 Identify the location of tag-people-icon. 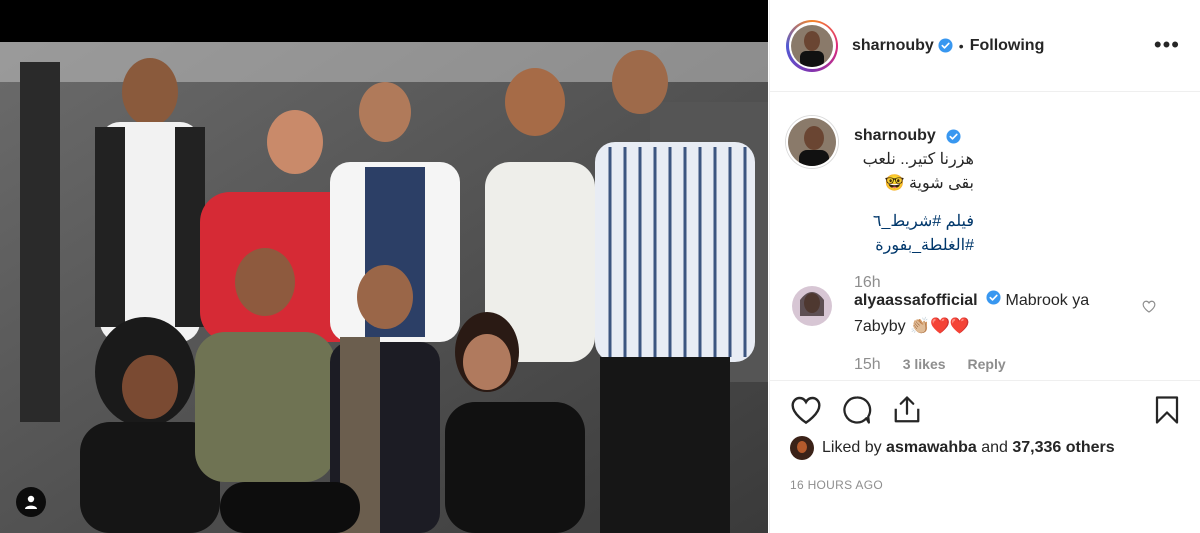
(31, 502).